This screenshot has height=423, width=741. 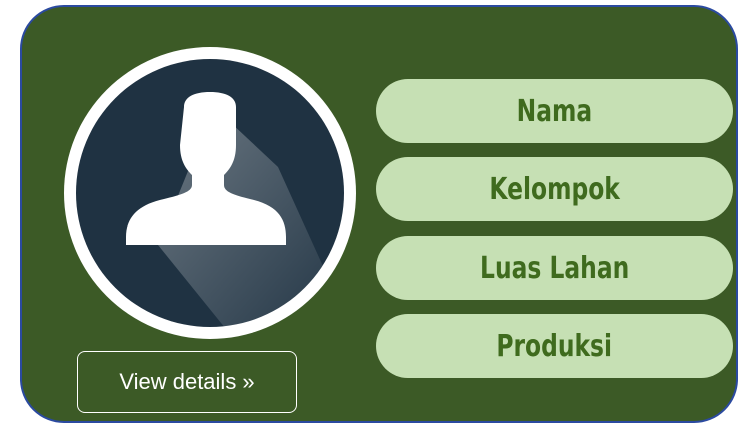 I want to click on view-details-label: View details », so click(x=187, y=381).